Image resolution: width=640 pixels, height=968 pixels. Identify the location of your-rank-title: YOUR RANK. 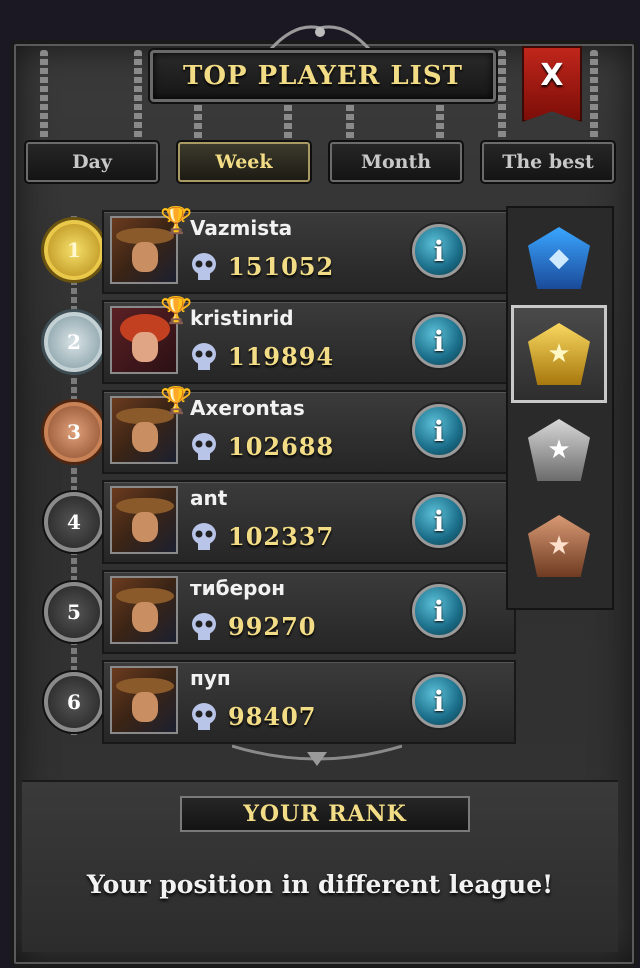
(325, 814).